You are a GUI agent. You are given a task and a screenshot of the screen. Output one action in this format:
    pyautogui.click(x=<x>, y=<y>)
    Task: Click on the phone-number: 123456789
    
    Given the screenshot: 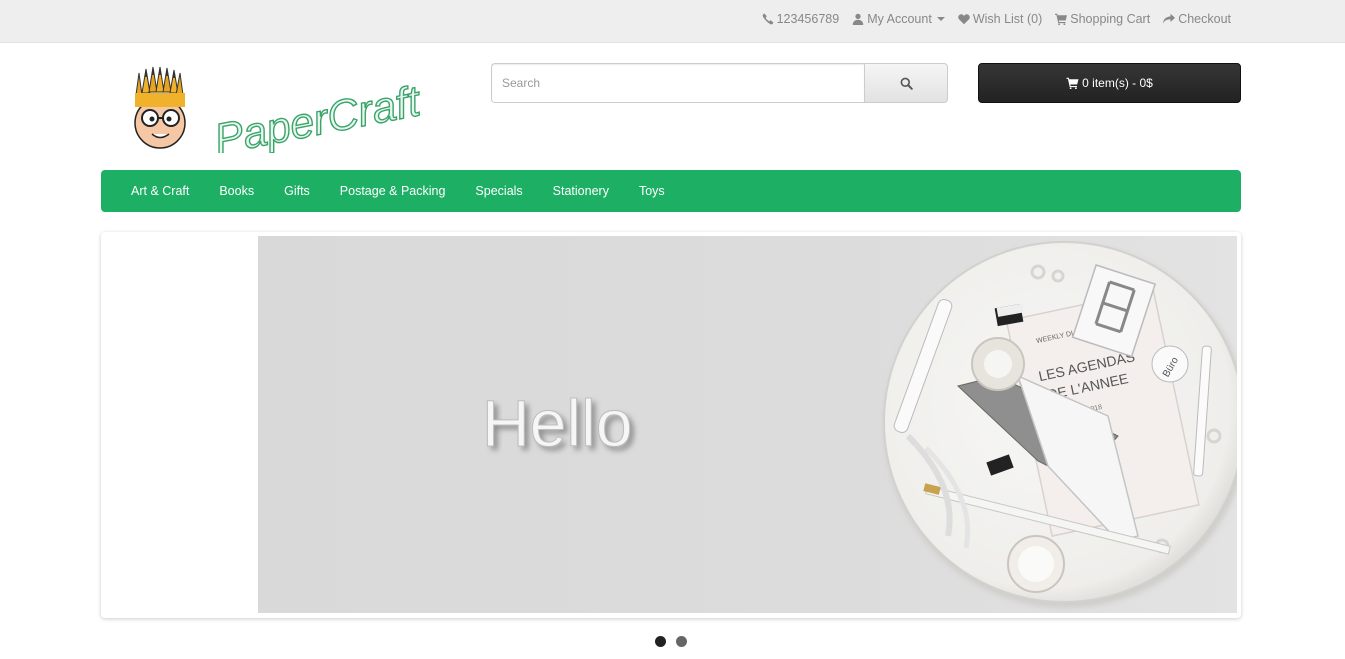 What is the action you would take?
    pyautogui.click(x=808, y=18)
    